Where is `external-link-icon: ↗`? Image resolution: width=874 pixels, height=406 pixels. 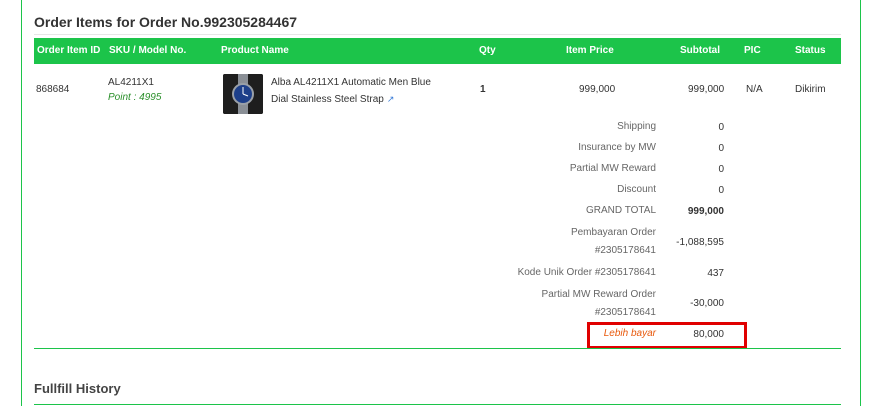 external-link-icon: ↗ is located at coordinates (391, 99).